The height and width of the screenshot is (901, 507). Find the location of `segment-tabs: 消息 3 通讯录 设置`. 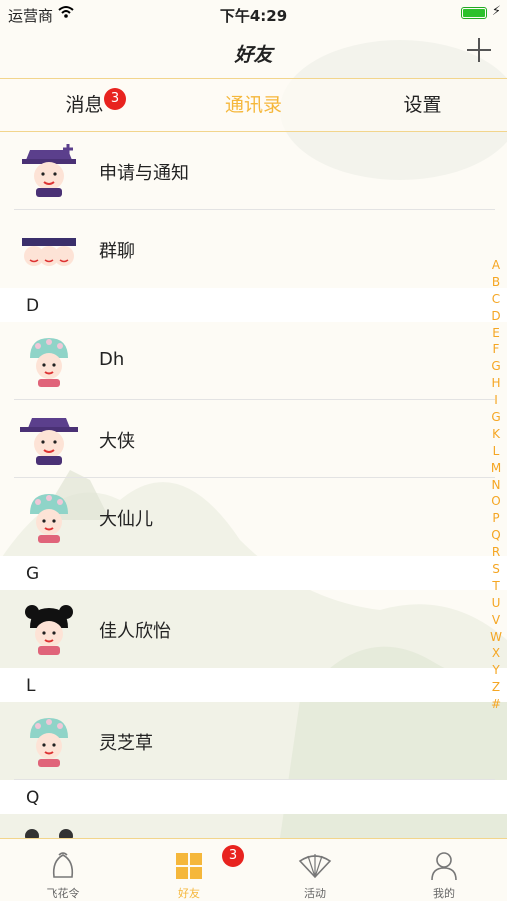

segment-tabs: 消息 3 通讯录 设置 is located at coordinates (253, 105).